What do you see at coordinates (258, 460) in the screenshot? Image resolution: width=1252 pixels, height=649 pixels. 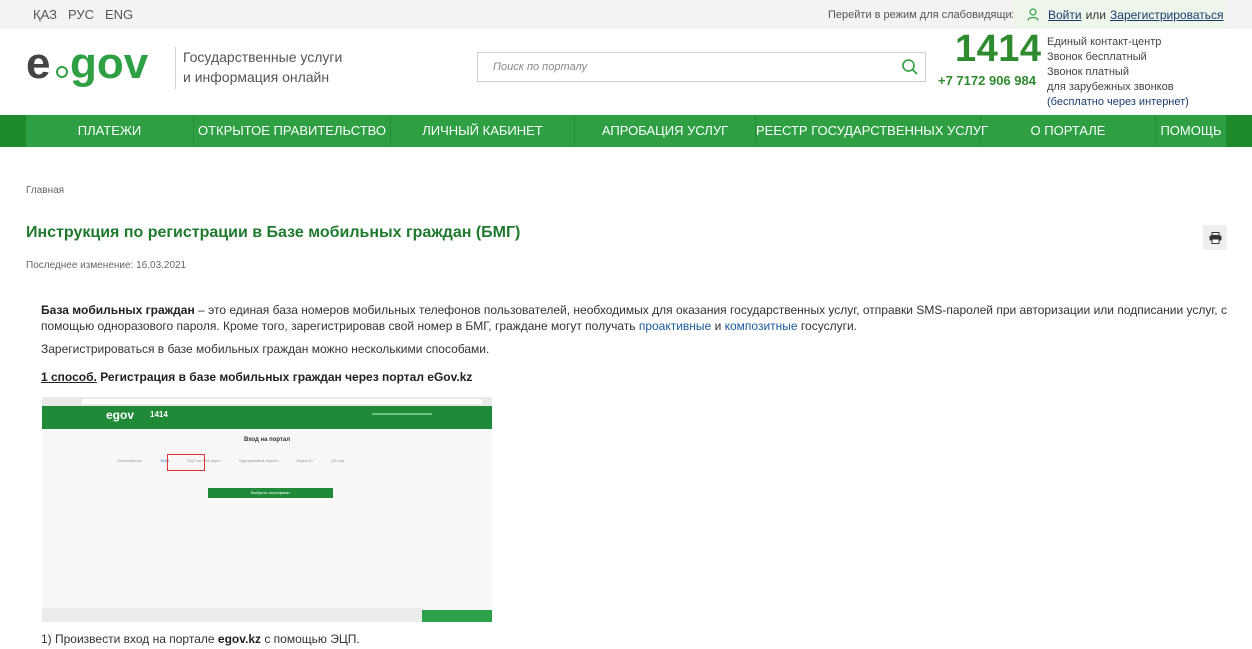 I see `screenshot-tab: Одноразовый пароль` at bounding box center [258, 460].